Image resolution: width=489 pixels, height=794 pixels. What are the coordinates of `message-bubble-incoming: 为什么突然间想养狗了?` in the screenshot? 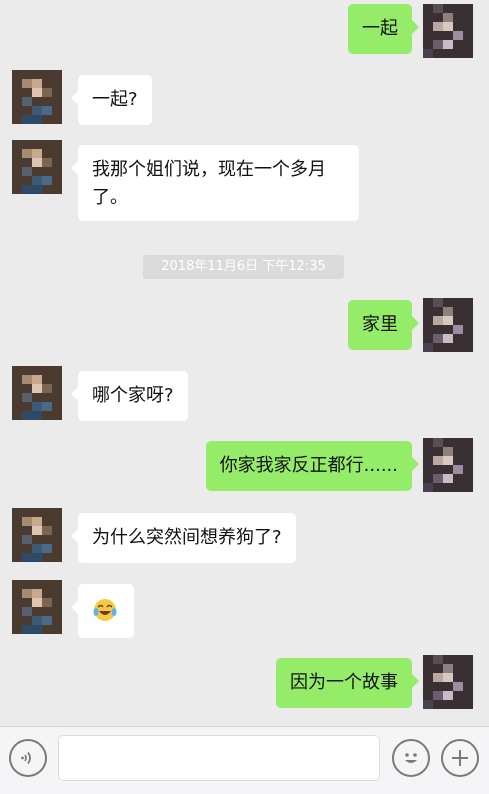 It's located at (183, 538).